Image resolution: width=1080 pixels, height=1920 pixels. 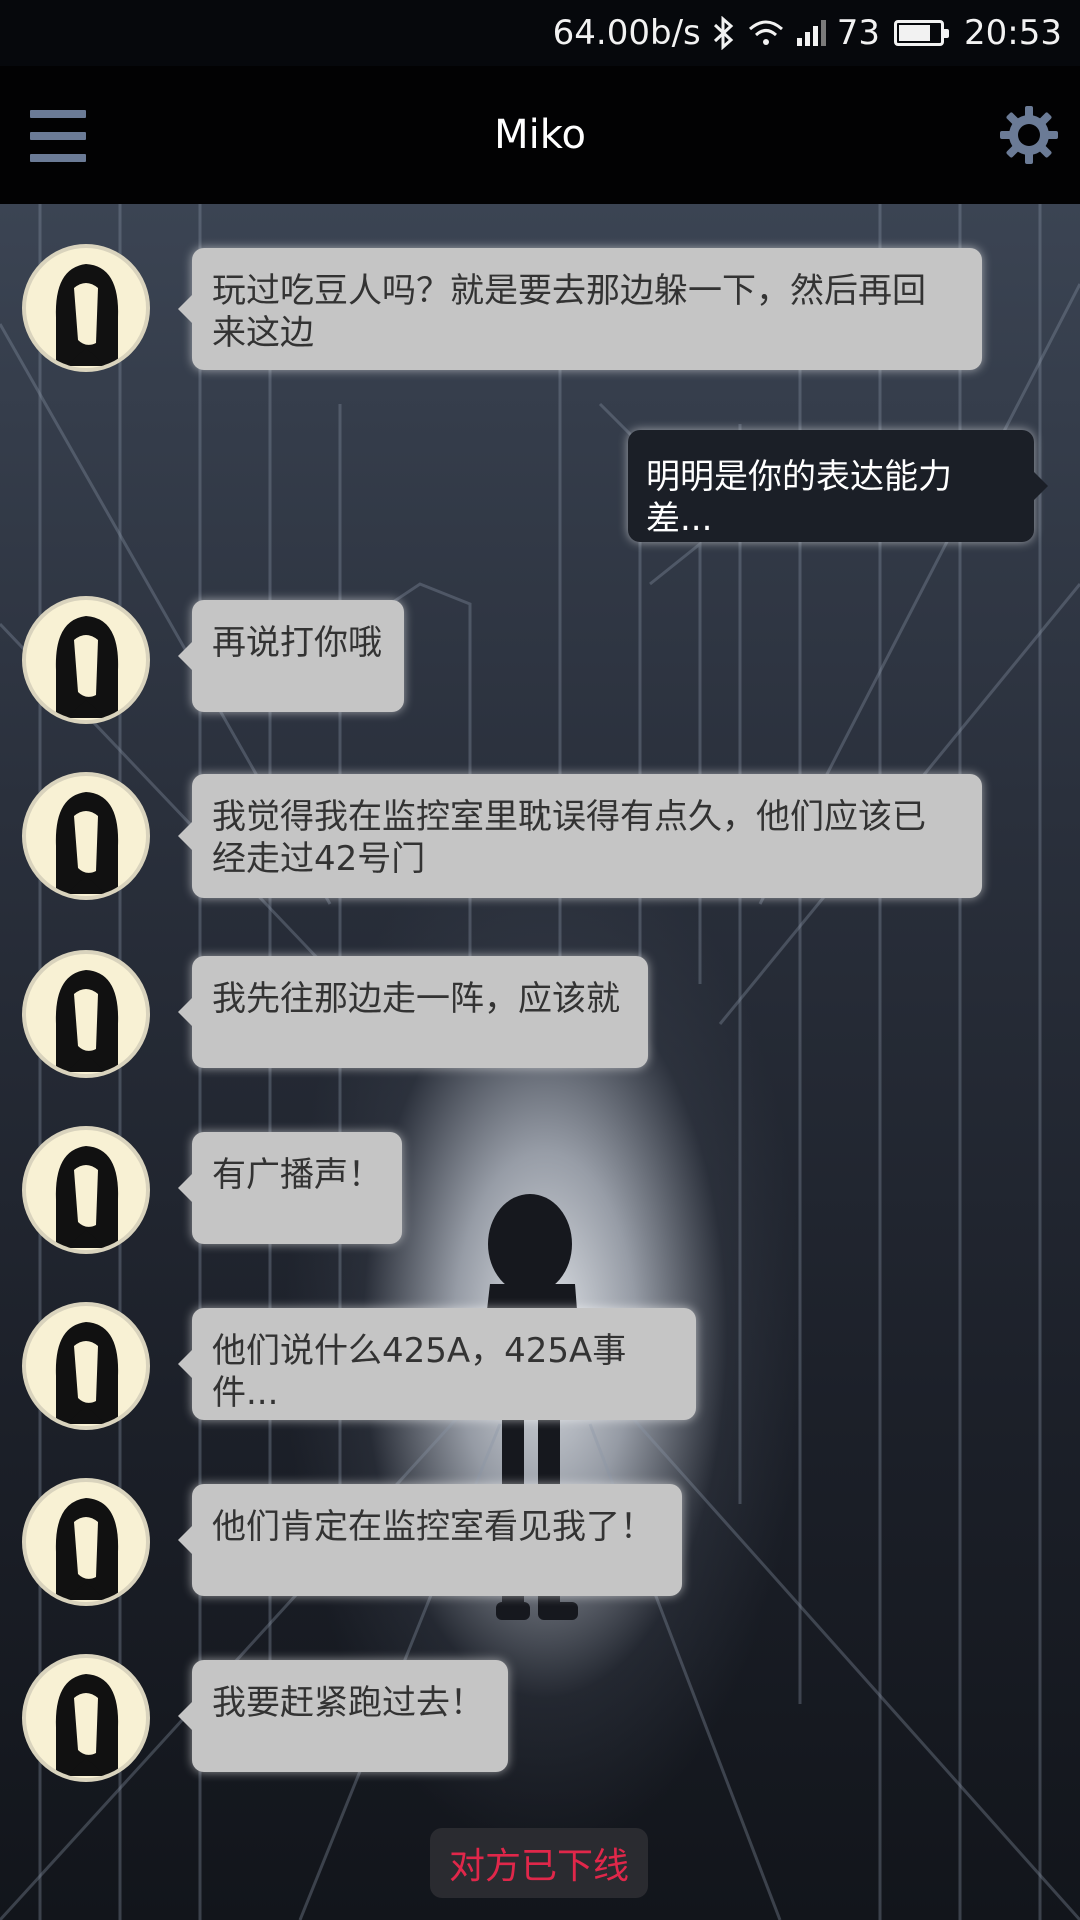 I want to click on message-bubble: 我要赶紧跑过去！, so click(x=343, y=1716).